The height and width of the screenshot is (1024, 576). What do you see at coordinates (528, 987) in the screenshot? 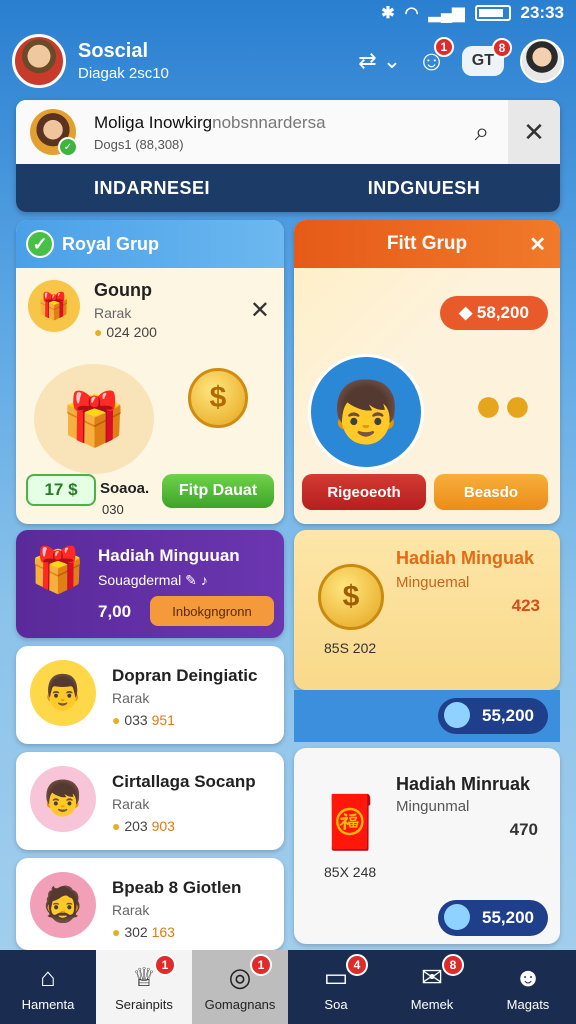
I see `nav-magats: ☻ Magats` at bounding box center [528, 987].